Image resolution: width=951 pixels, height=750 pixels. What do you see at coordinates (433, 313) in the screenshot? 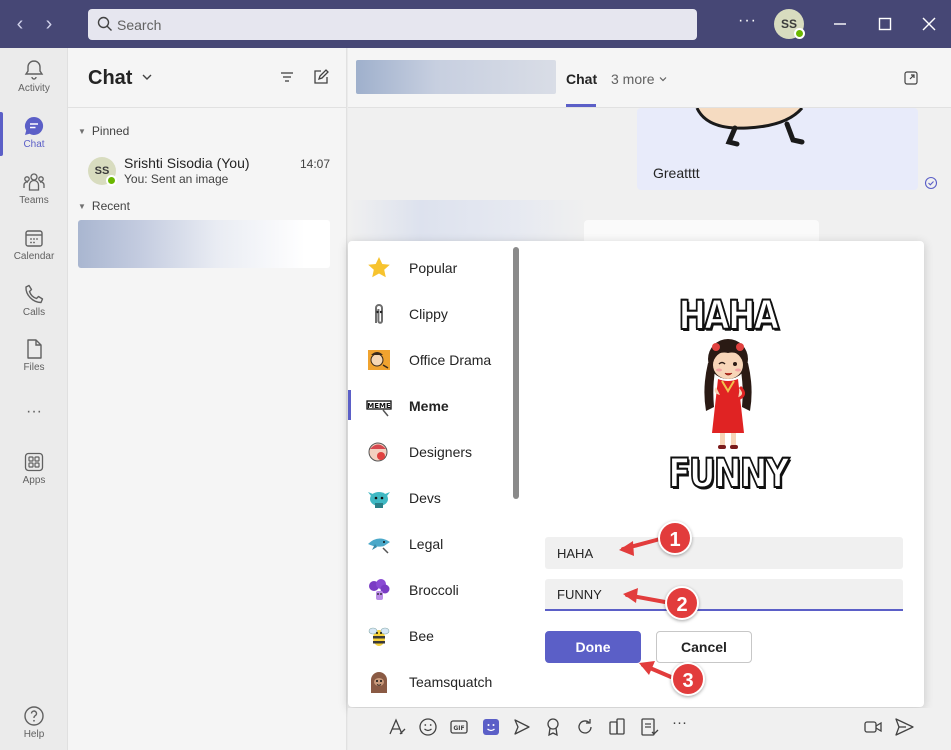
I see `category-clippy: Clippy` at bounding box center [433, 313].